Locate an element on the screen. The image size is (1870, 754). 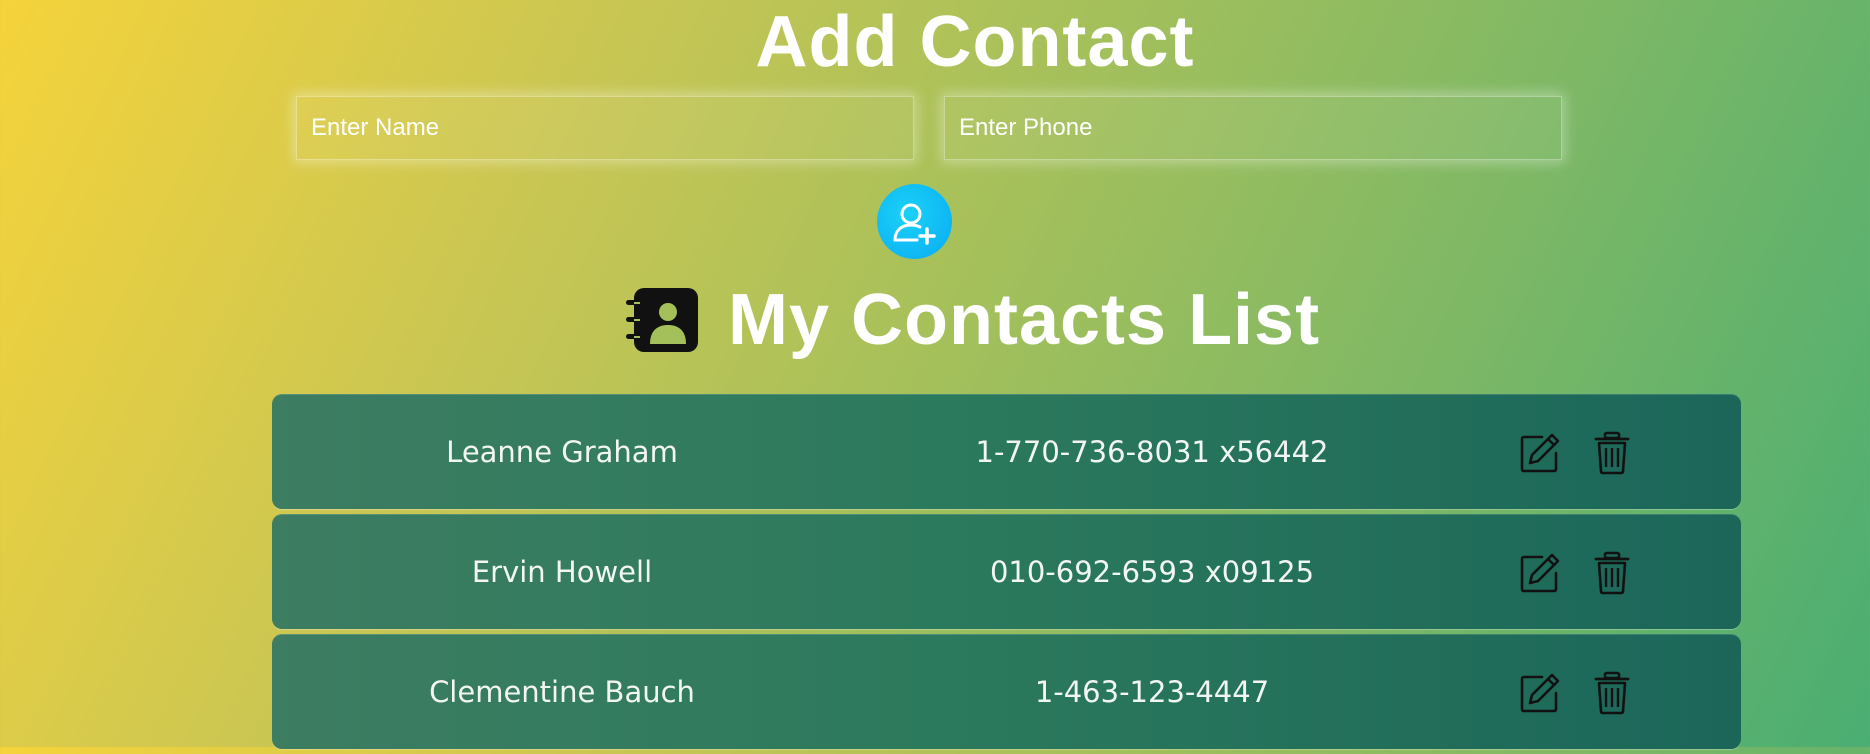
contact-name: Leanne Graham is located at coordinates (562, 452).